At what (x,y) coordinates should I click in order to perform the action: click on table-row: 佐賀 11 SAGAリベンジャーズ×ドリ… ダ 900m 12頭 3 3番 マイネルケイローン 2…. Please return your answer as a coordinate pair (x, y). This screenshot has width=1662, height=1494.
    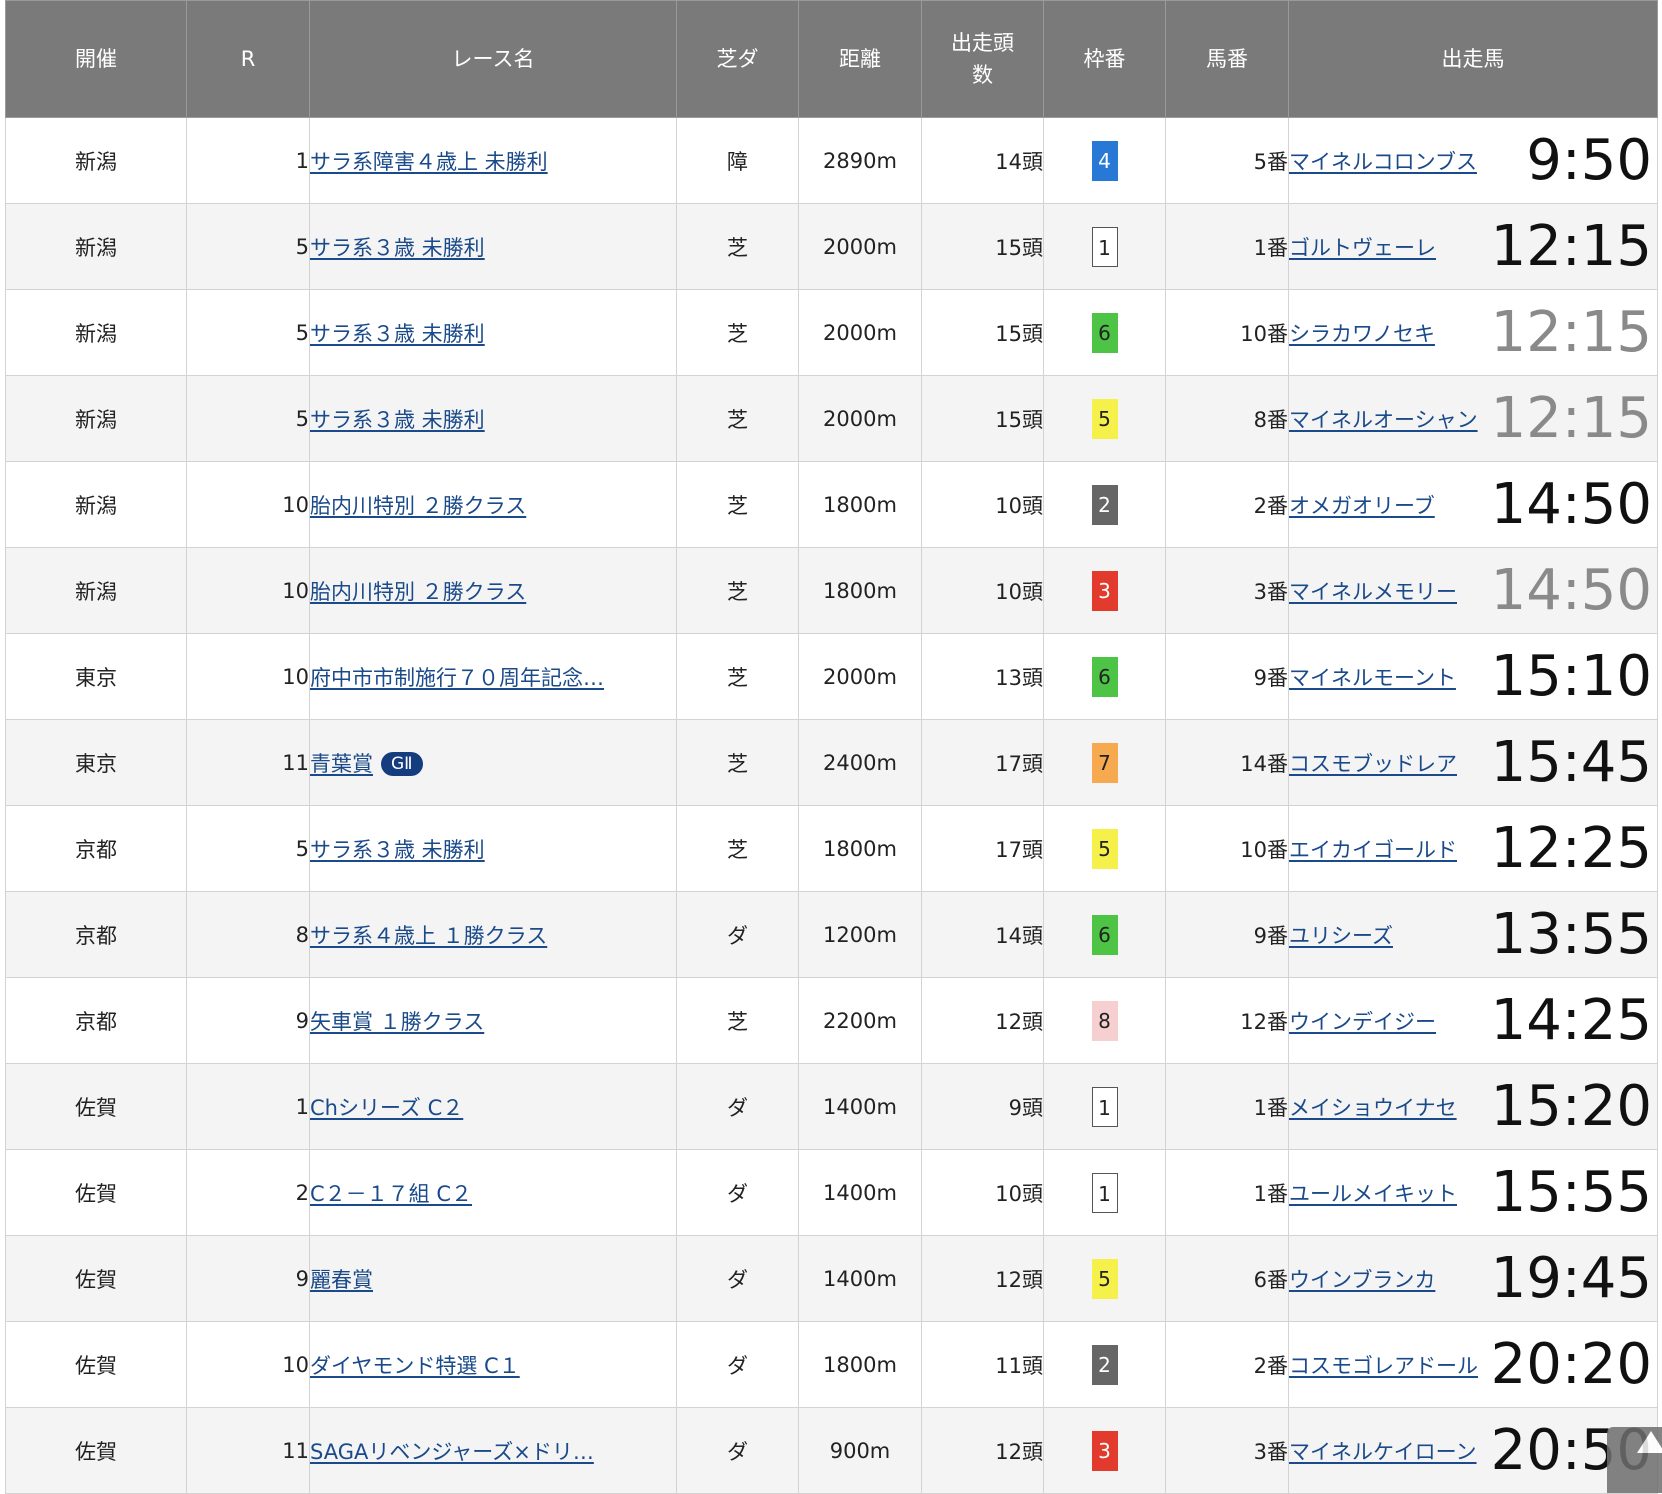
    Looking at the image, I should click on (831, 1450).